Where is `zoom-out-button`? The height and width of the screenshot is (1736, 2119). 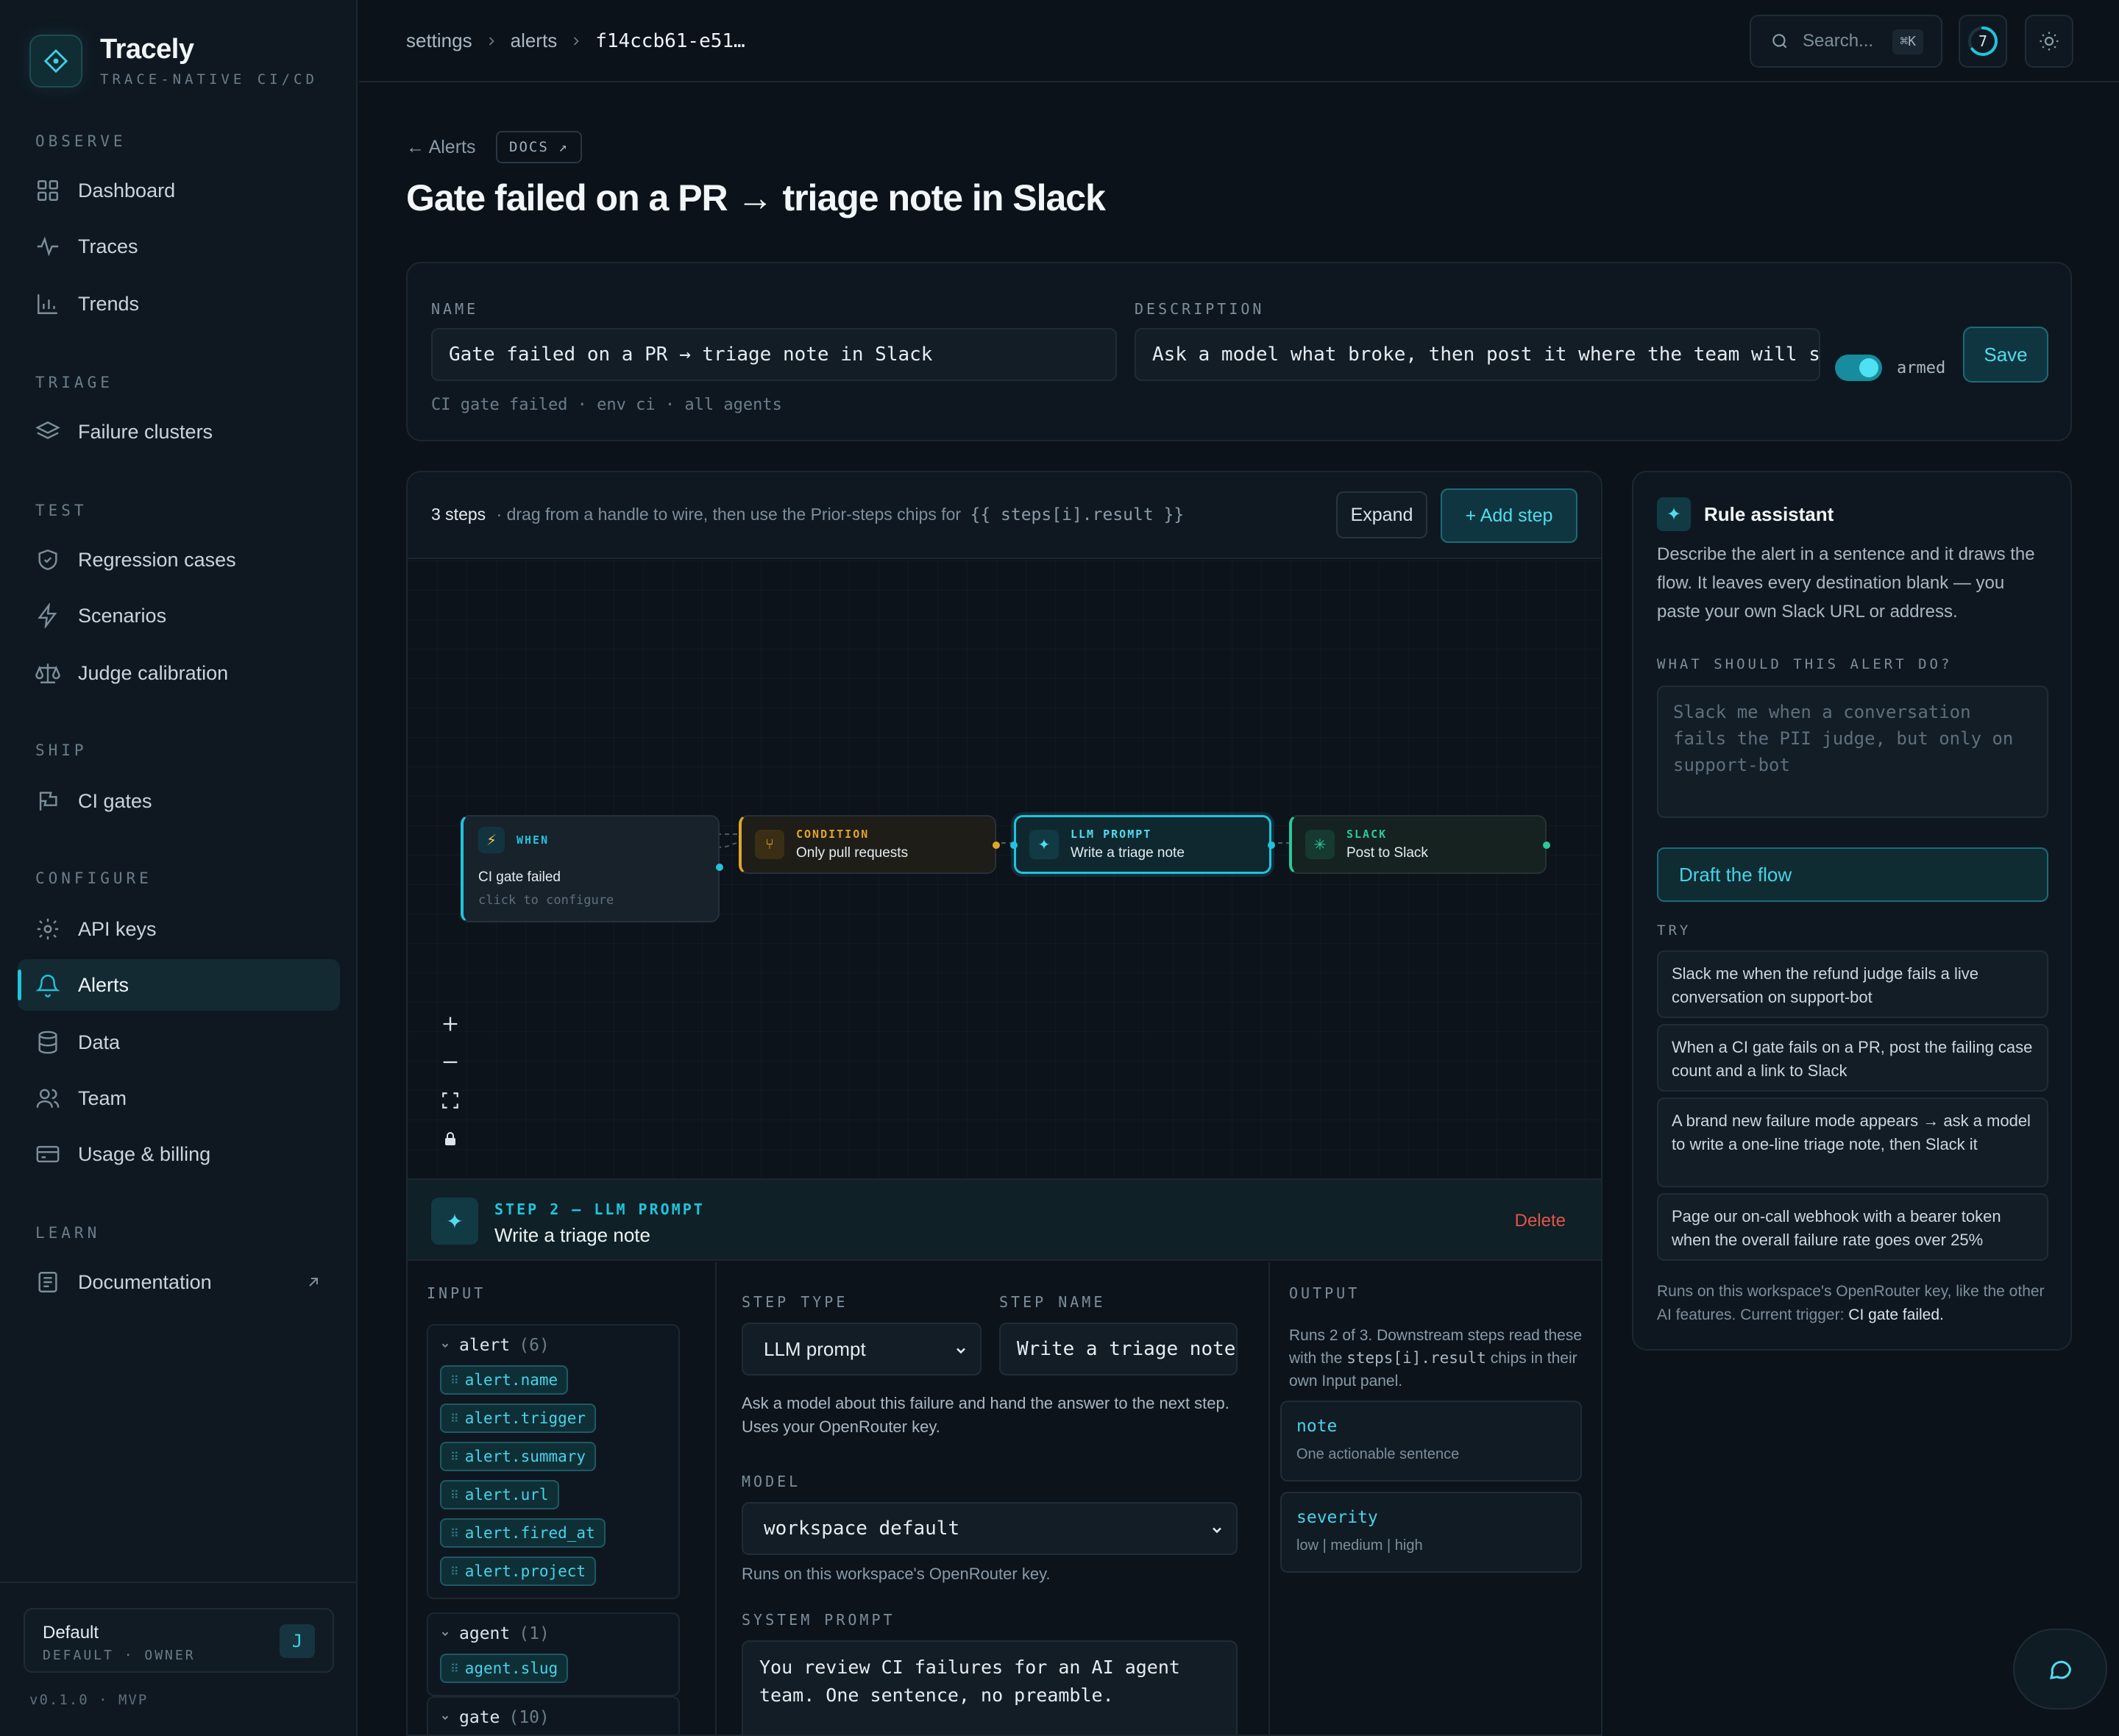 zoom-out-button is located at coordinates (451, 1062).